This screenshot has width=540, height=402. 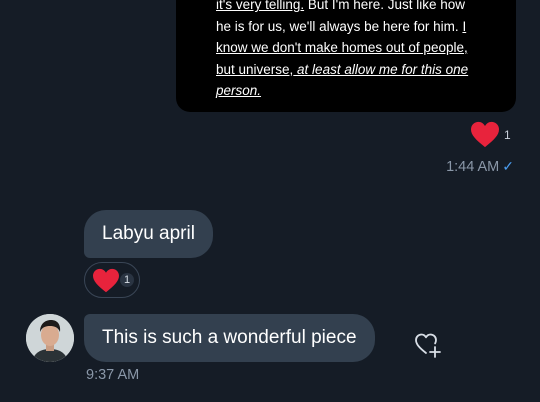 What do you see at coordinates (428, 345) in the screenshot?
I see `heart-plus-icon` at bounding box center [428, 345].